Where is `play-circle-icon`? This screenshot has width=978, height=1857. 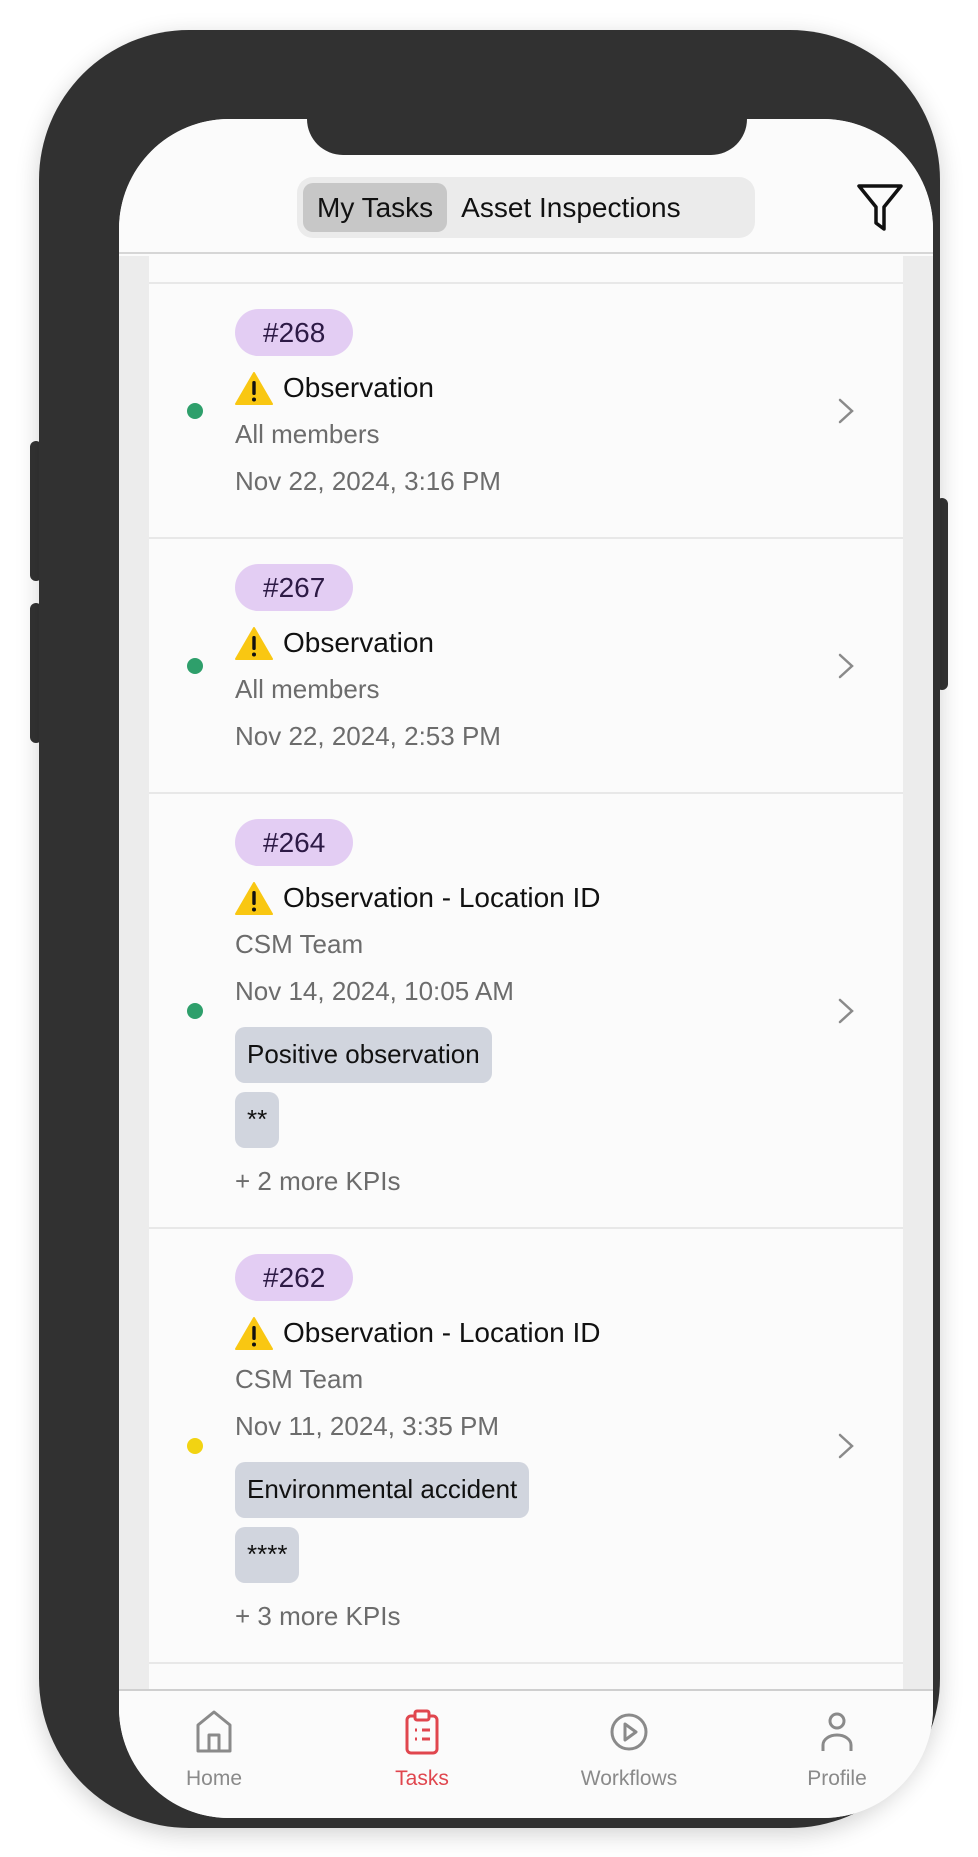
play-circle-icon is located at coordinates (629, 1732).